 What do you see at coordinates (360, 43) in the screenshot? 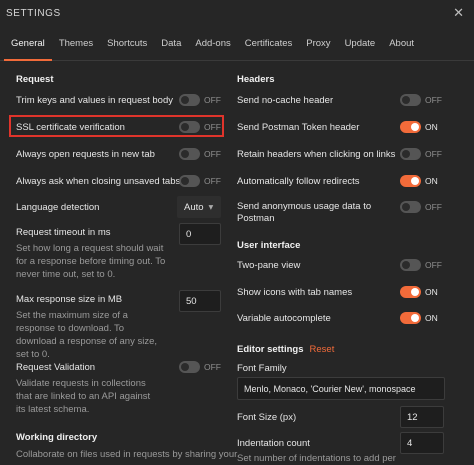
I see `tab-update: Update` at bounding box center [360, 43].